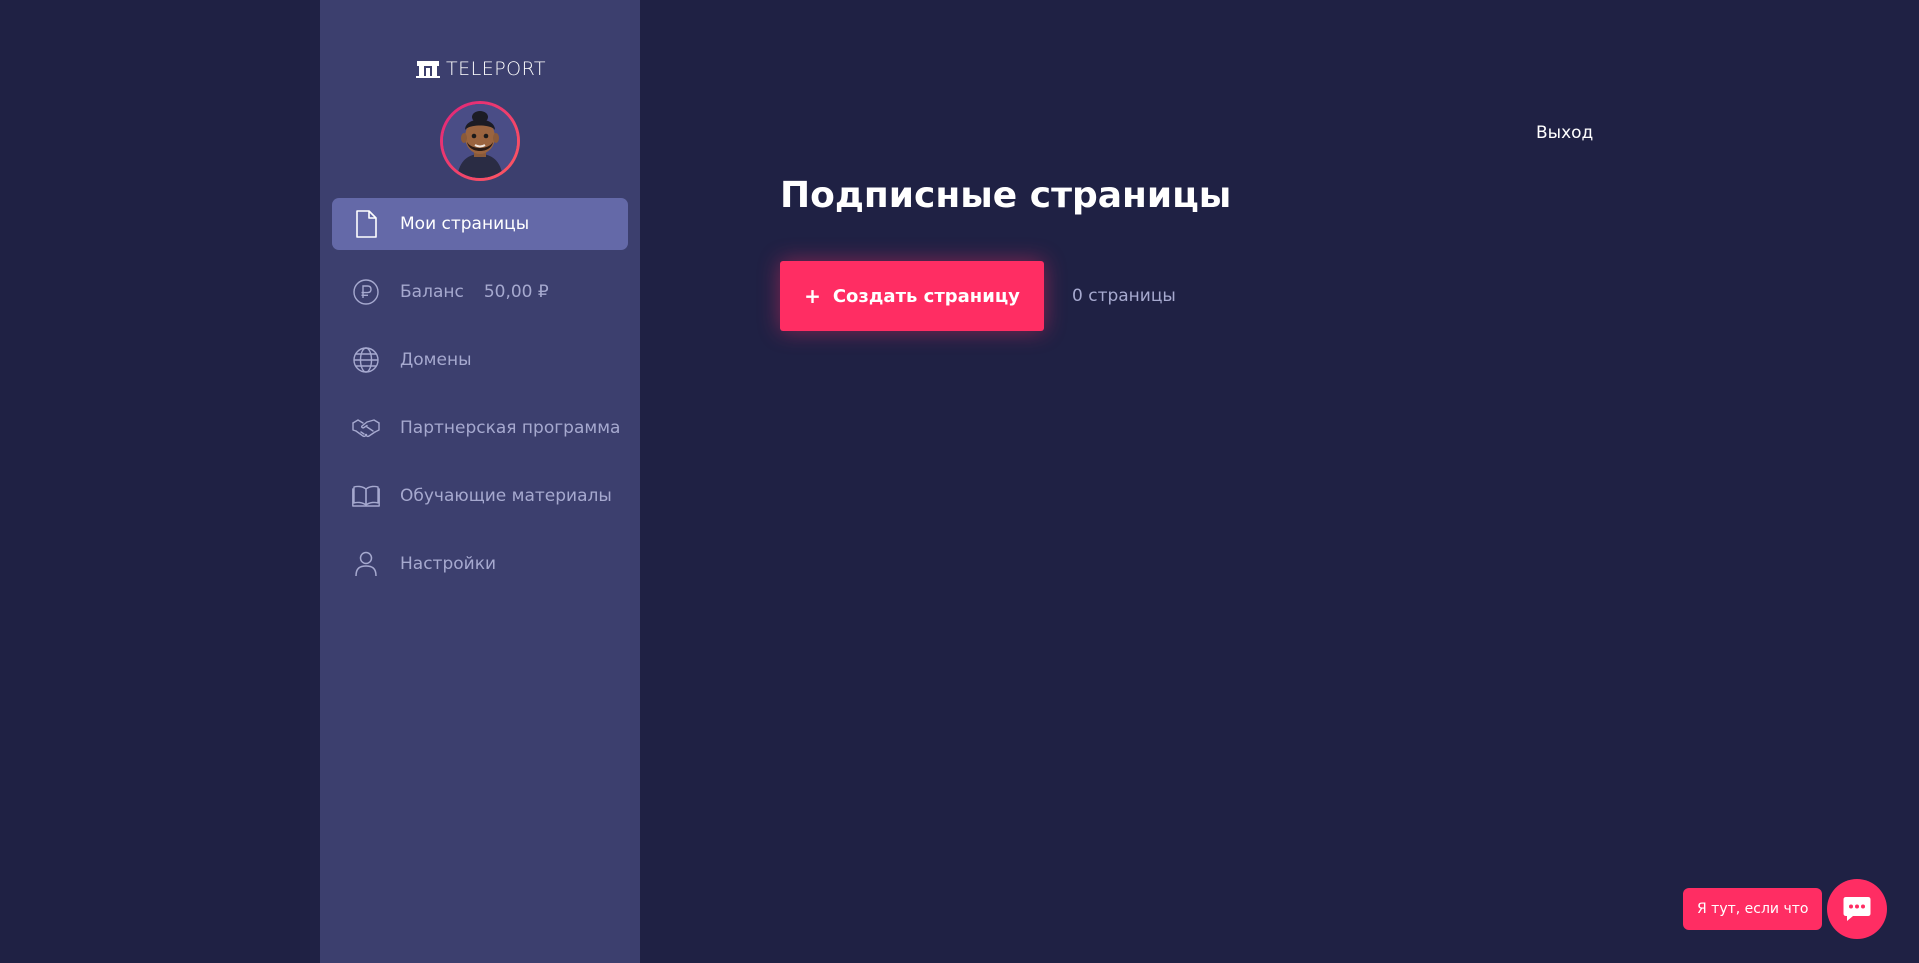  Describe the element at coordinates (926, 296) in the screenshot. I see `create-page-button-label: Создать страницу` at that location.